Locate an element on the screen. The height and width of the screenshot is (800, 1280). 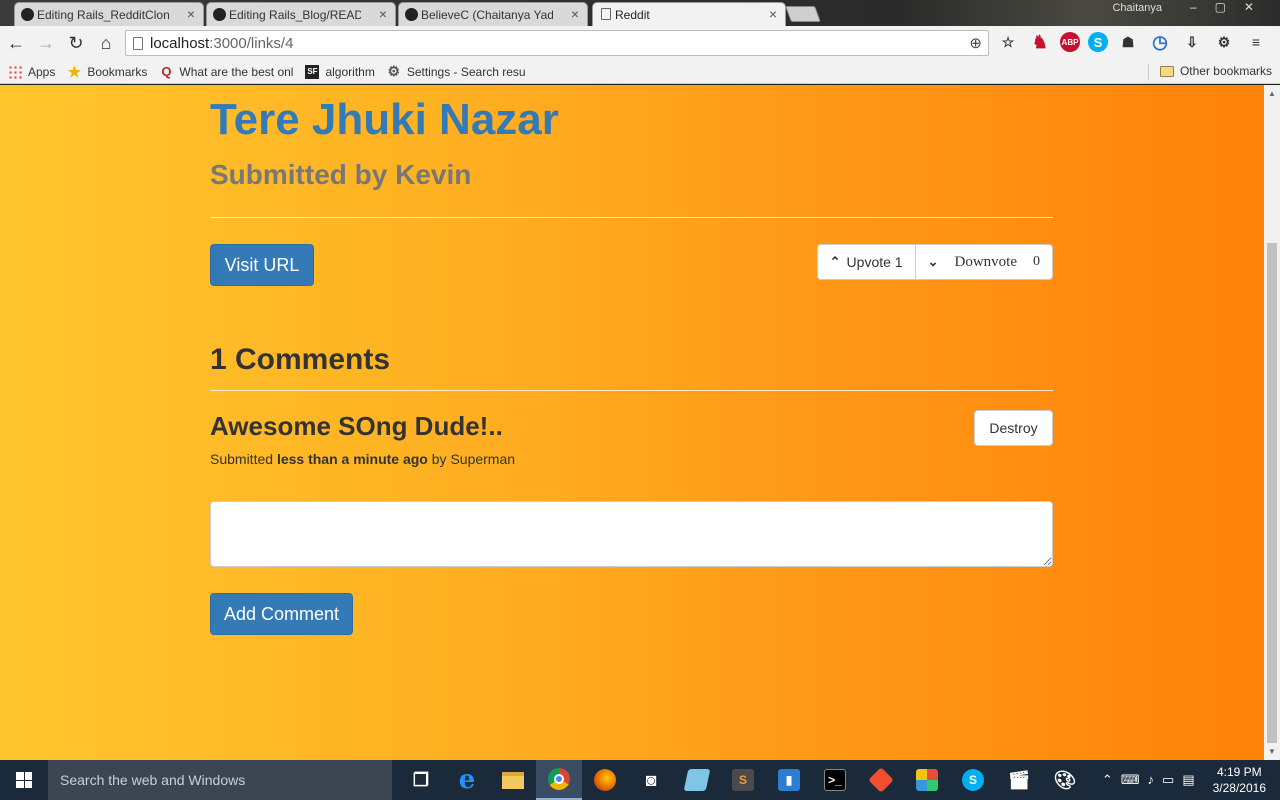
bookmark-label: algorithm is located at coordinates (350, 71).